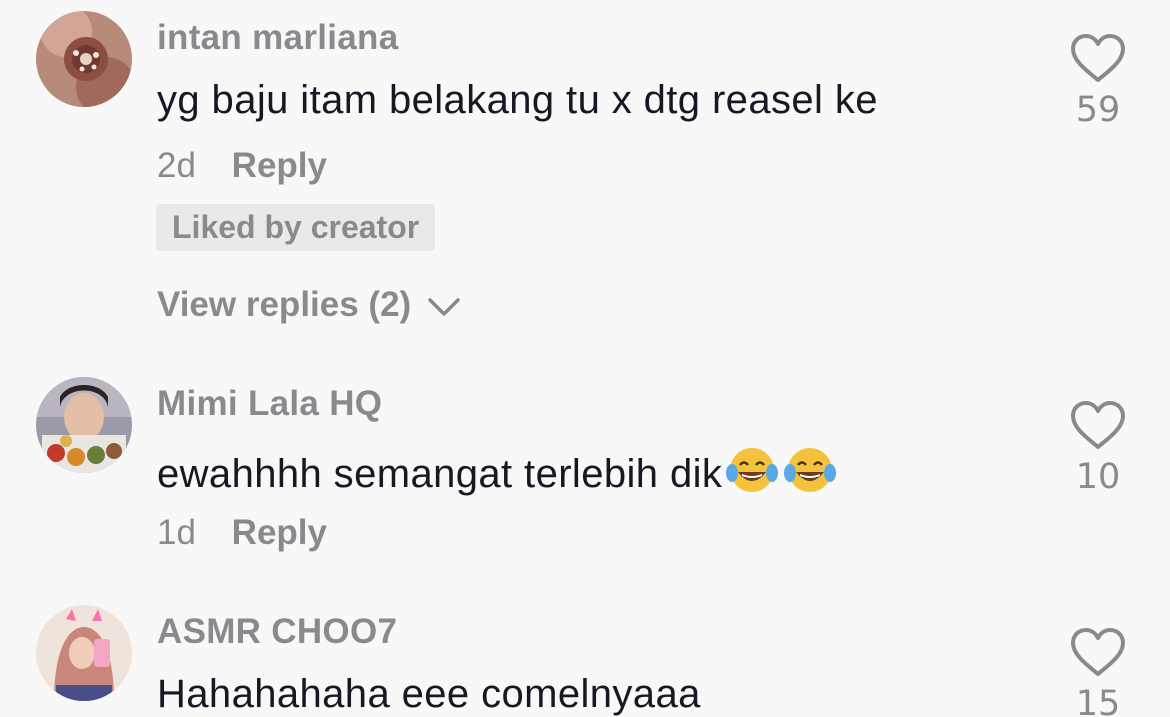 The image size is (1170, 717). I want to click on comment-time: 1d, so click(176, 532).